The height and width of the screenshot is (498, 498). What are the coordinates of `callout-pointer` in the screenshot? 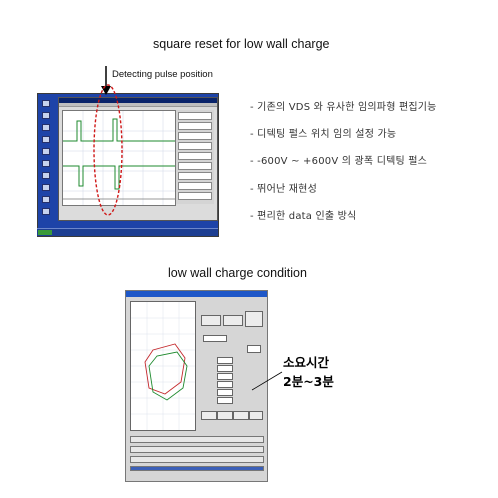 It's located at (267, 381).